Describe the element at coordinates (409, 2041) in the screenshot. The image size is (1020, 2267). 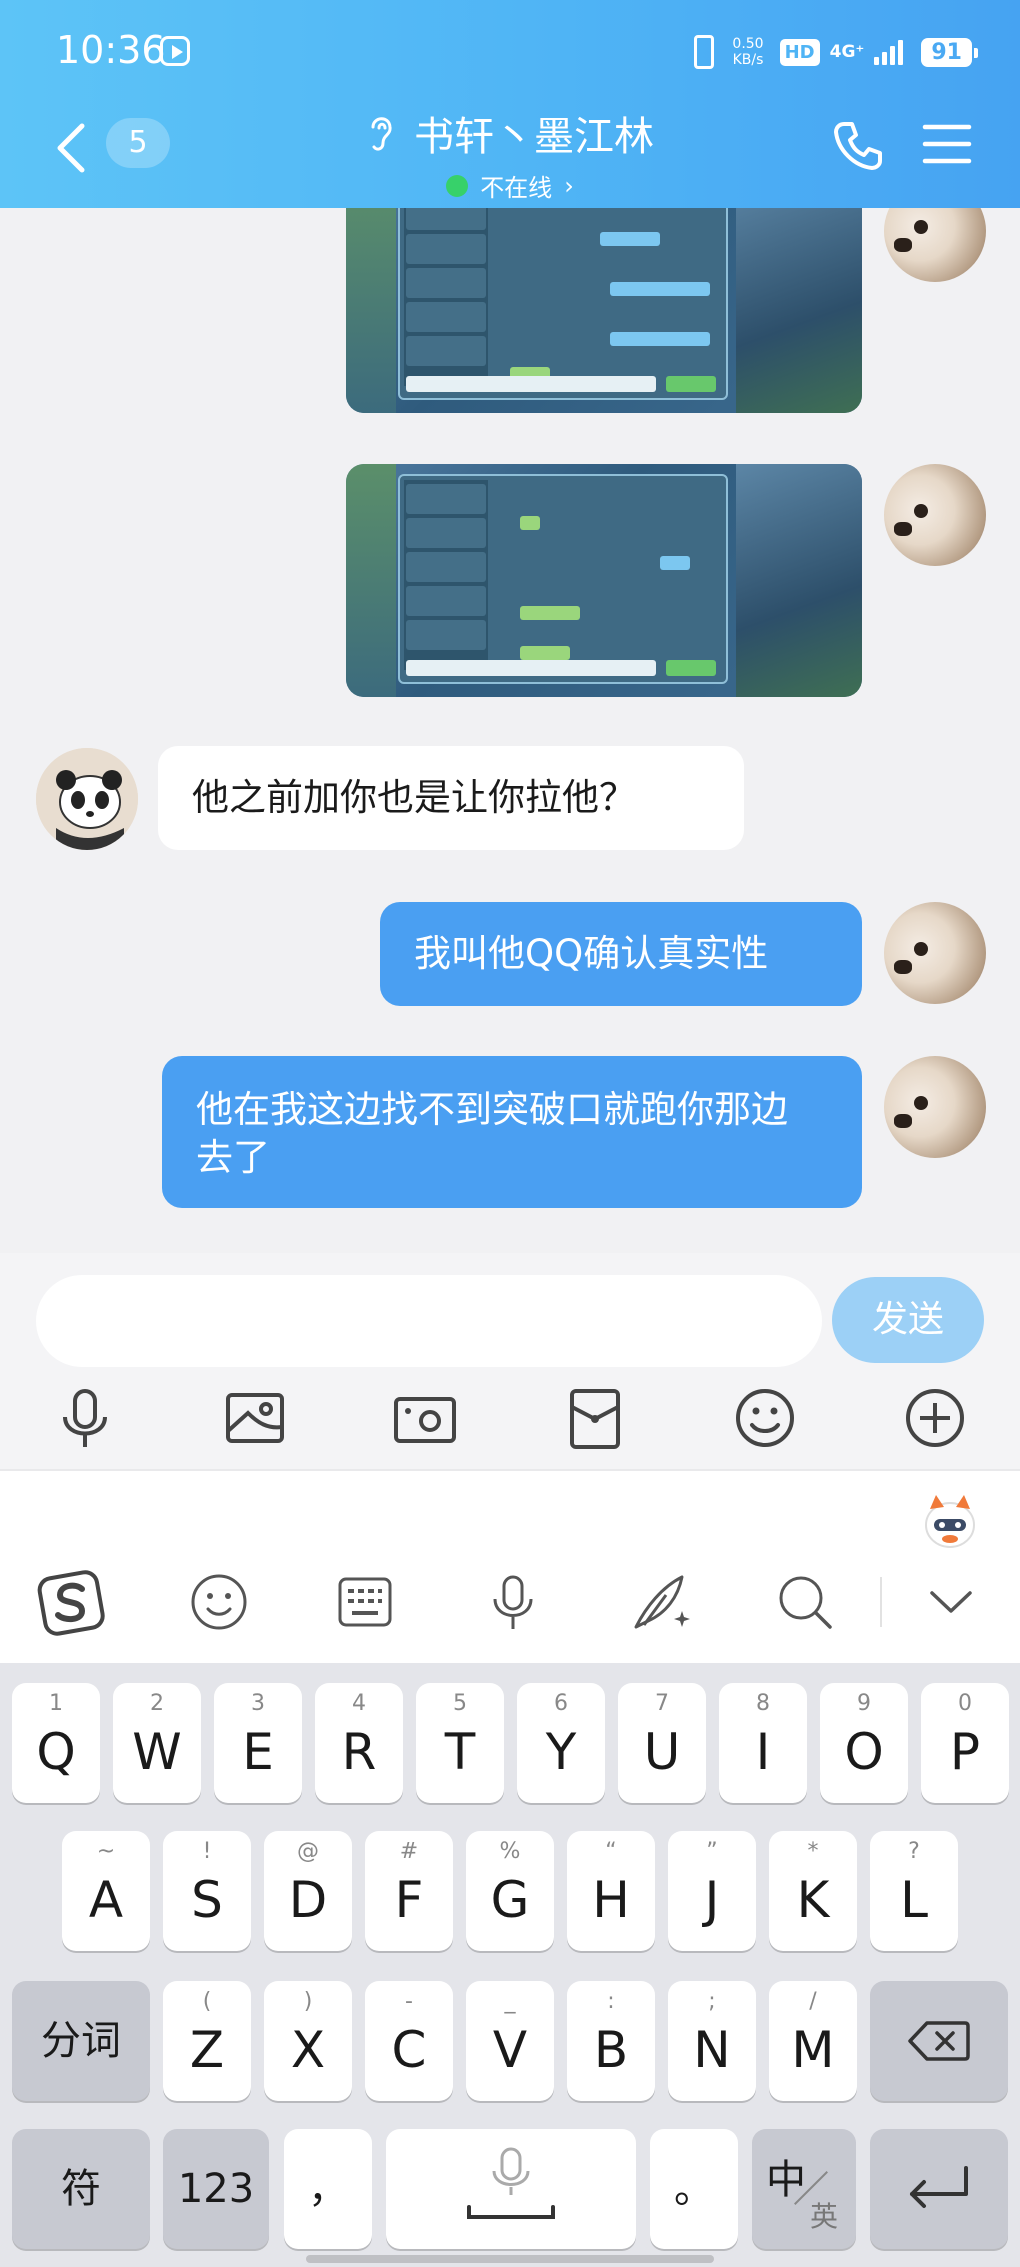
I see `key-c: -C` at that location.